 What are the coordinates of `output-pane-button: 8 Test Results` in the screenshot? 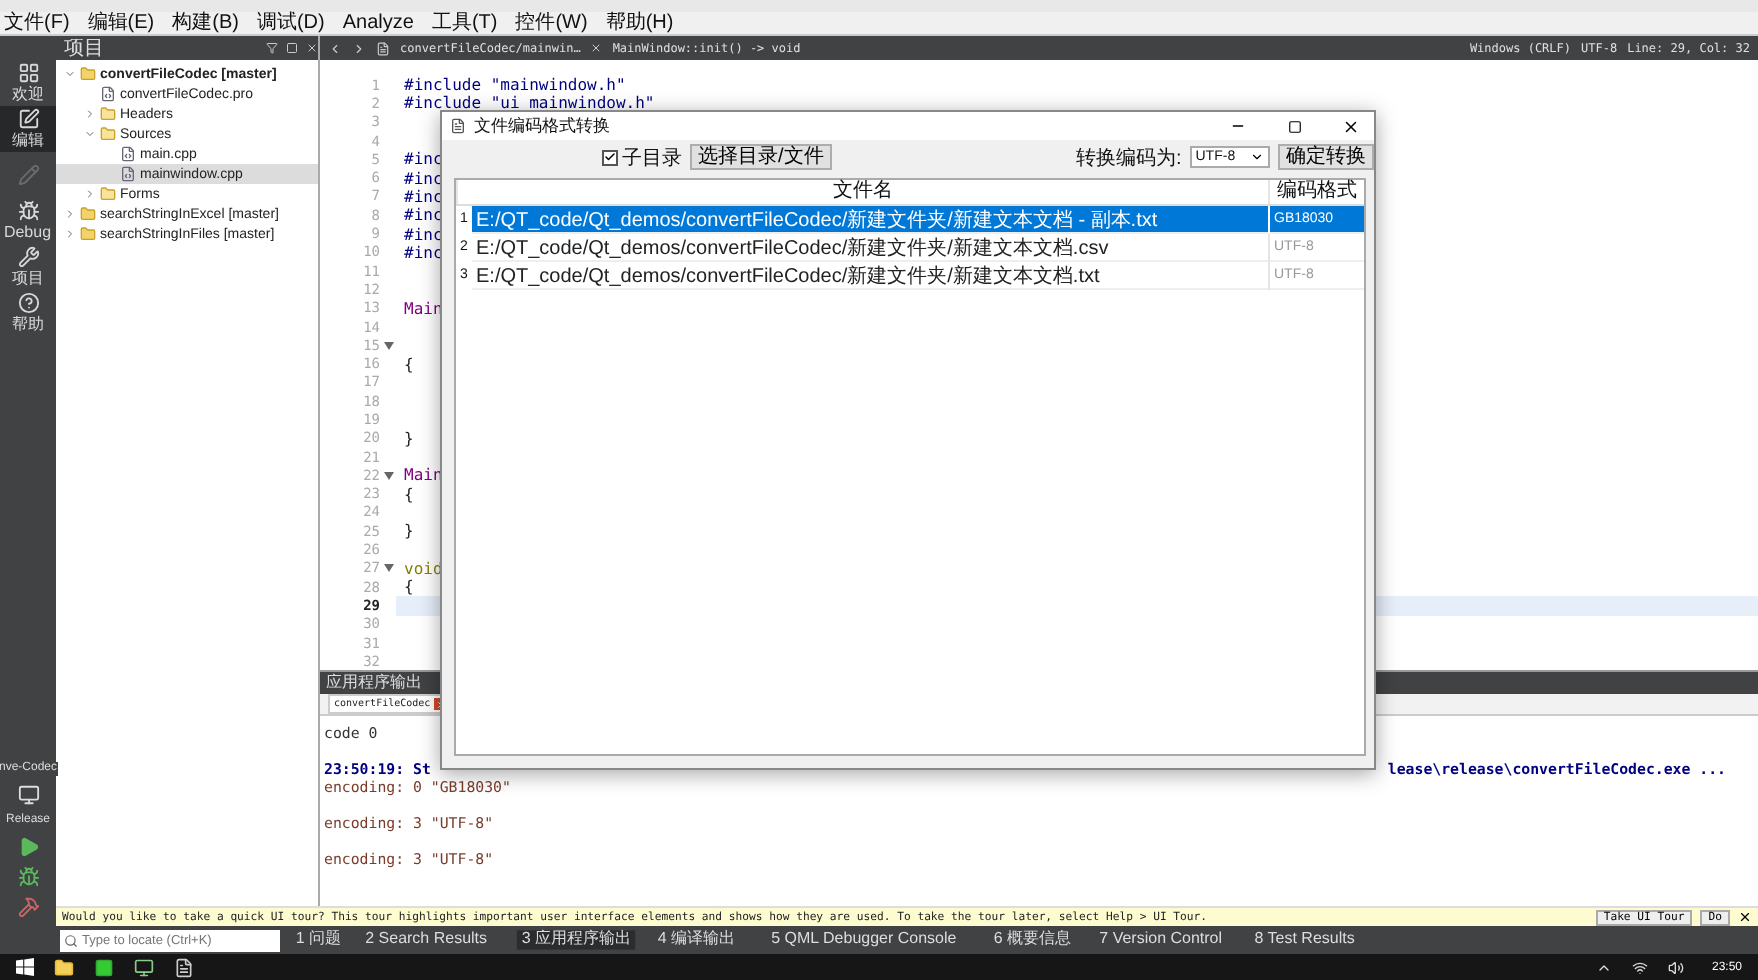 It's located at (1304, 940).